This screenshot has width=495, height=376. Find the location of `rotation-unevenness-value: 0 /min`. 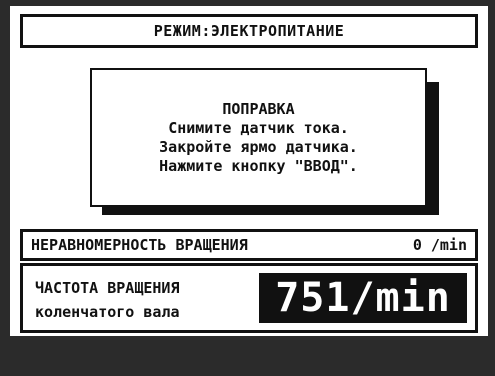

rotation-unevenness-value: 0 /min is located at coordinates (439, 245).